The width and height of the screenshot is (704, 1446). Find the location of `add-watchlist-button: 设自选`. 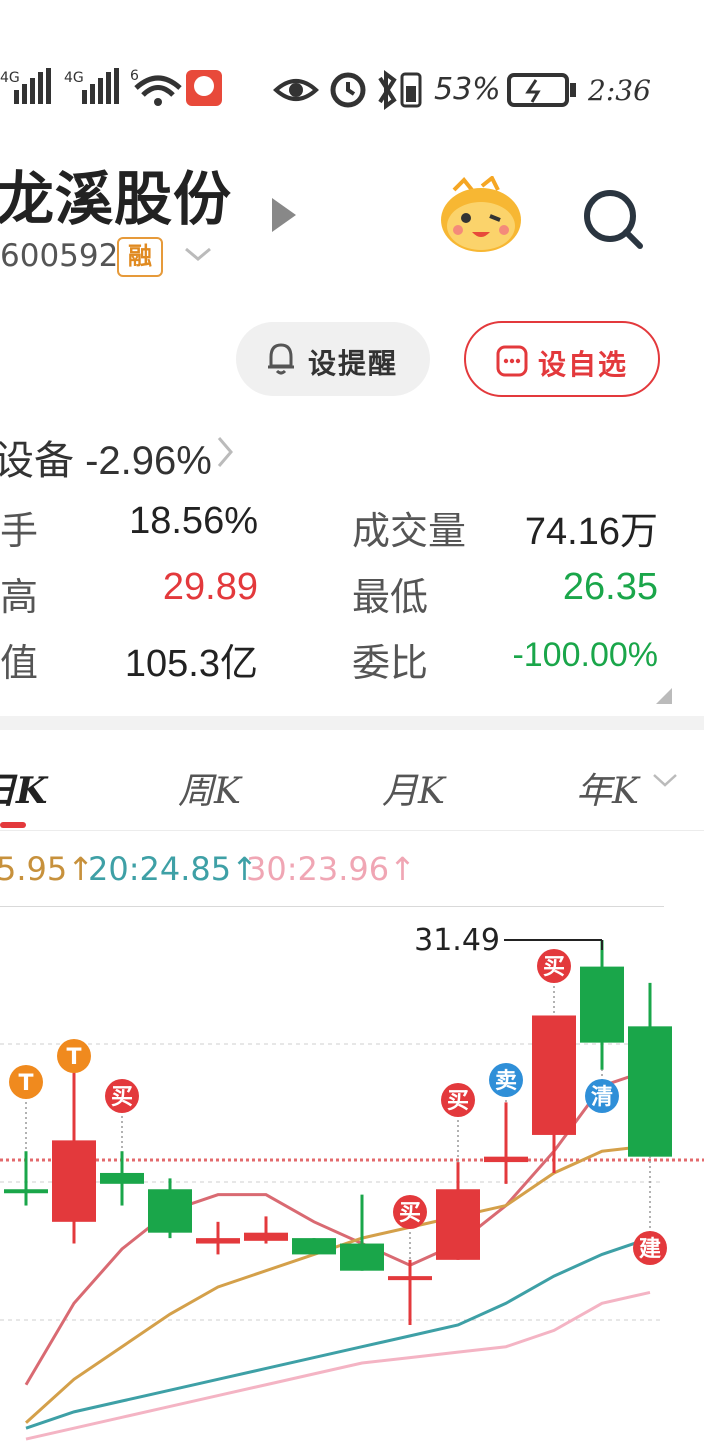

add-watchlist-button: 设自选 is located at coordinates (562, 359).